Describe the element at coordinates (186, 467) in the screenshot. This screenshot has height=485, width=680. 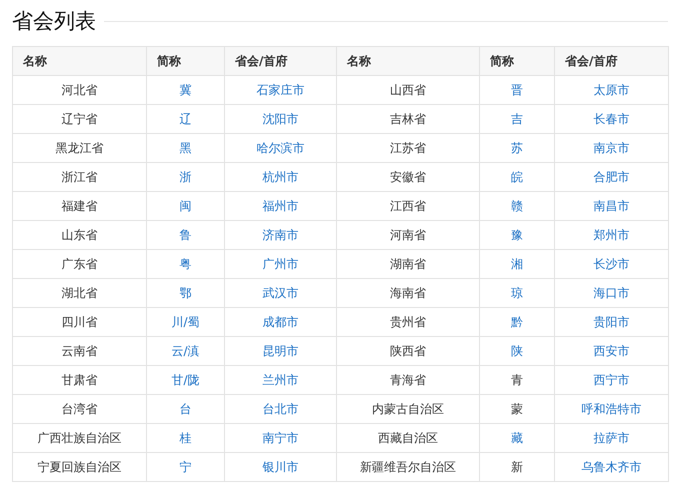
I see `abbreviation-link: 宁` at that location.